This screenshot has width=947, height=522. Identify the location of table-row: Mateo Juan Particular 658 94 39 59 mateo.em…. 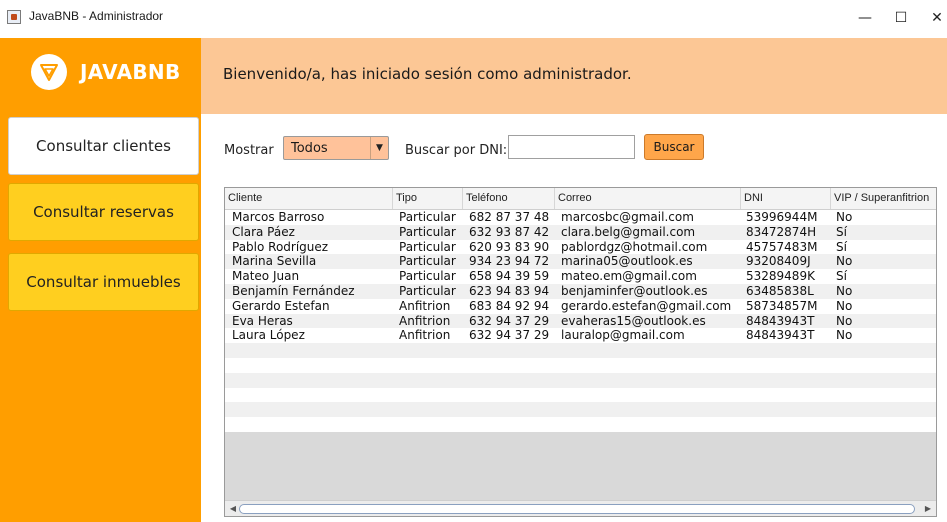
(580, 276).